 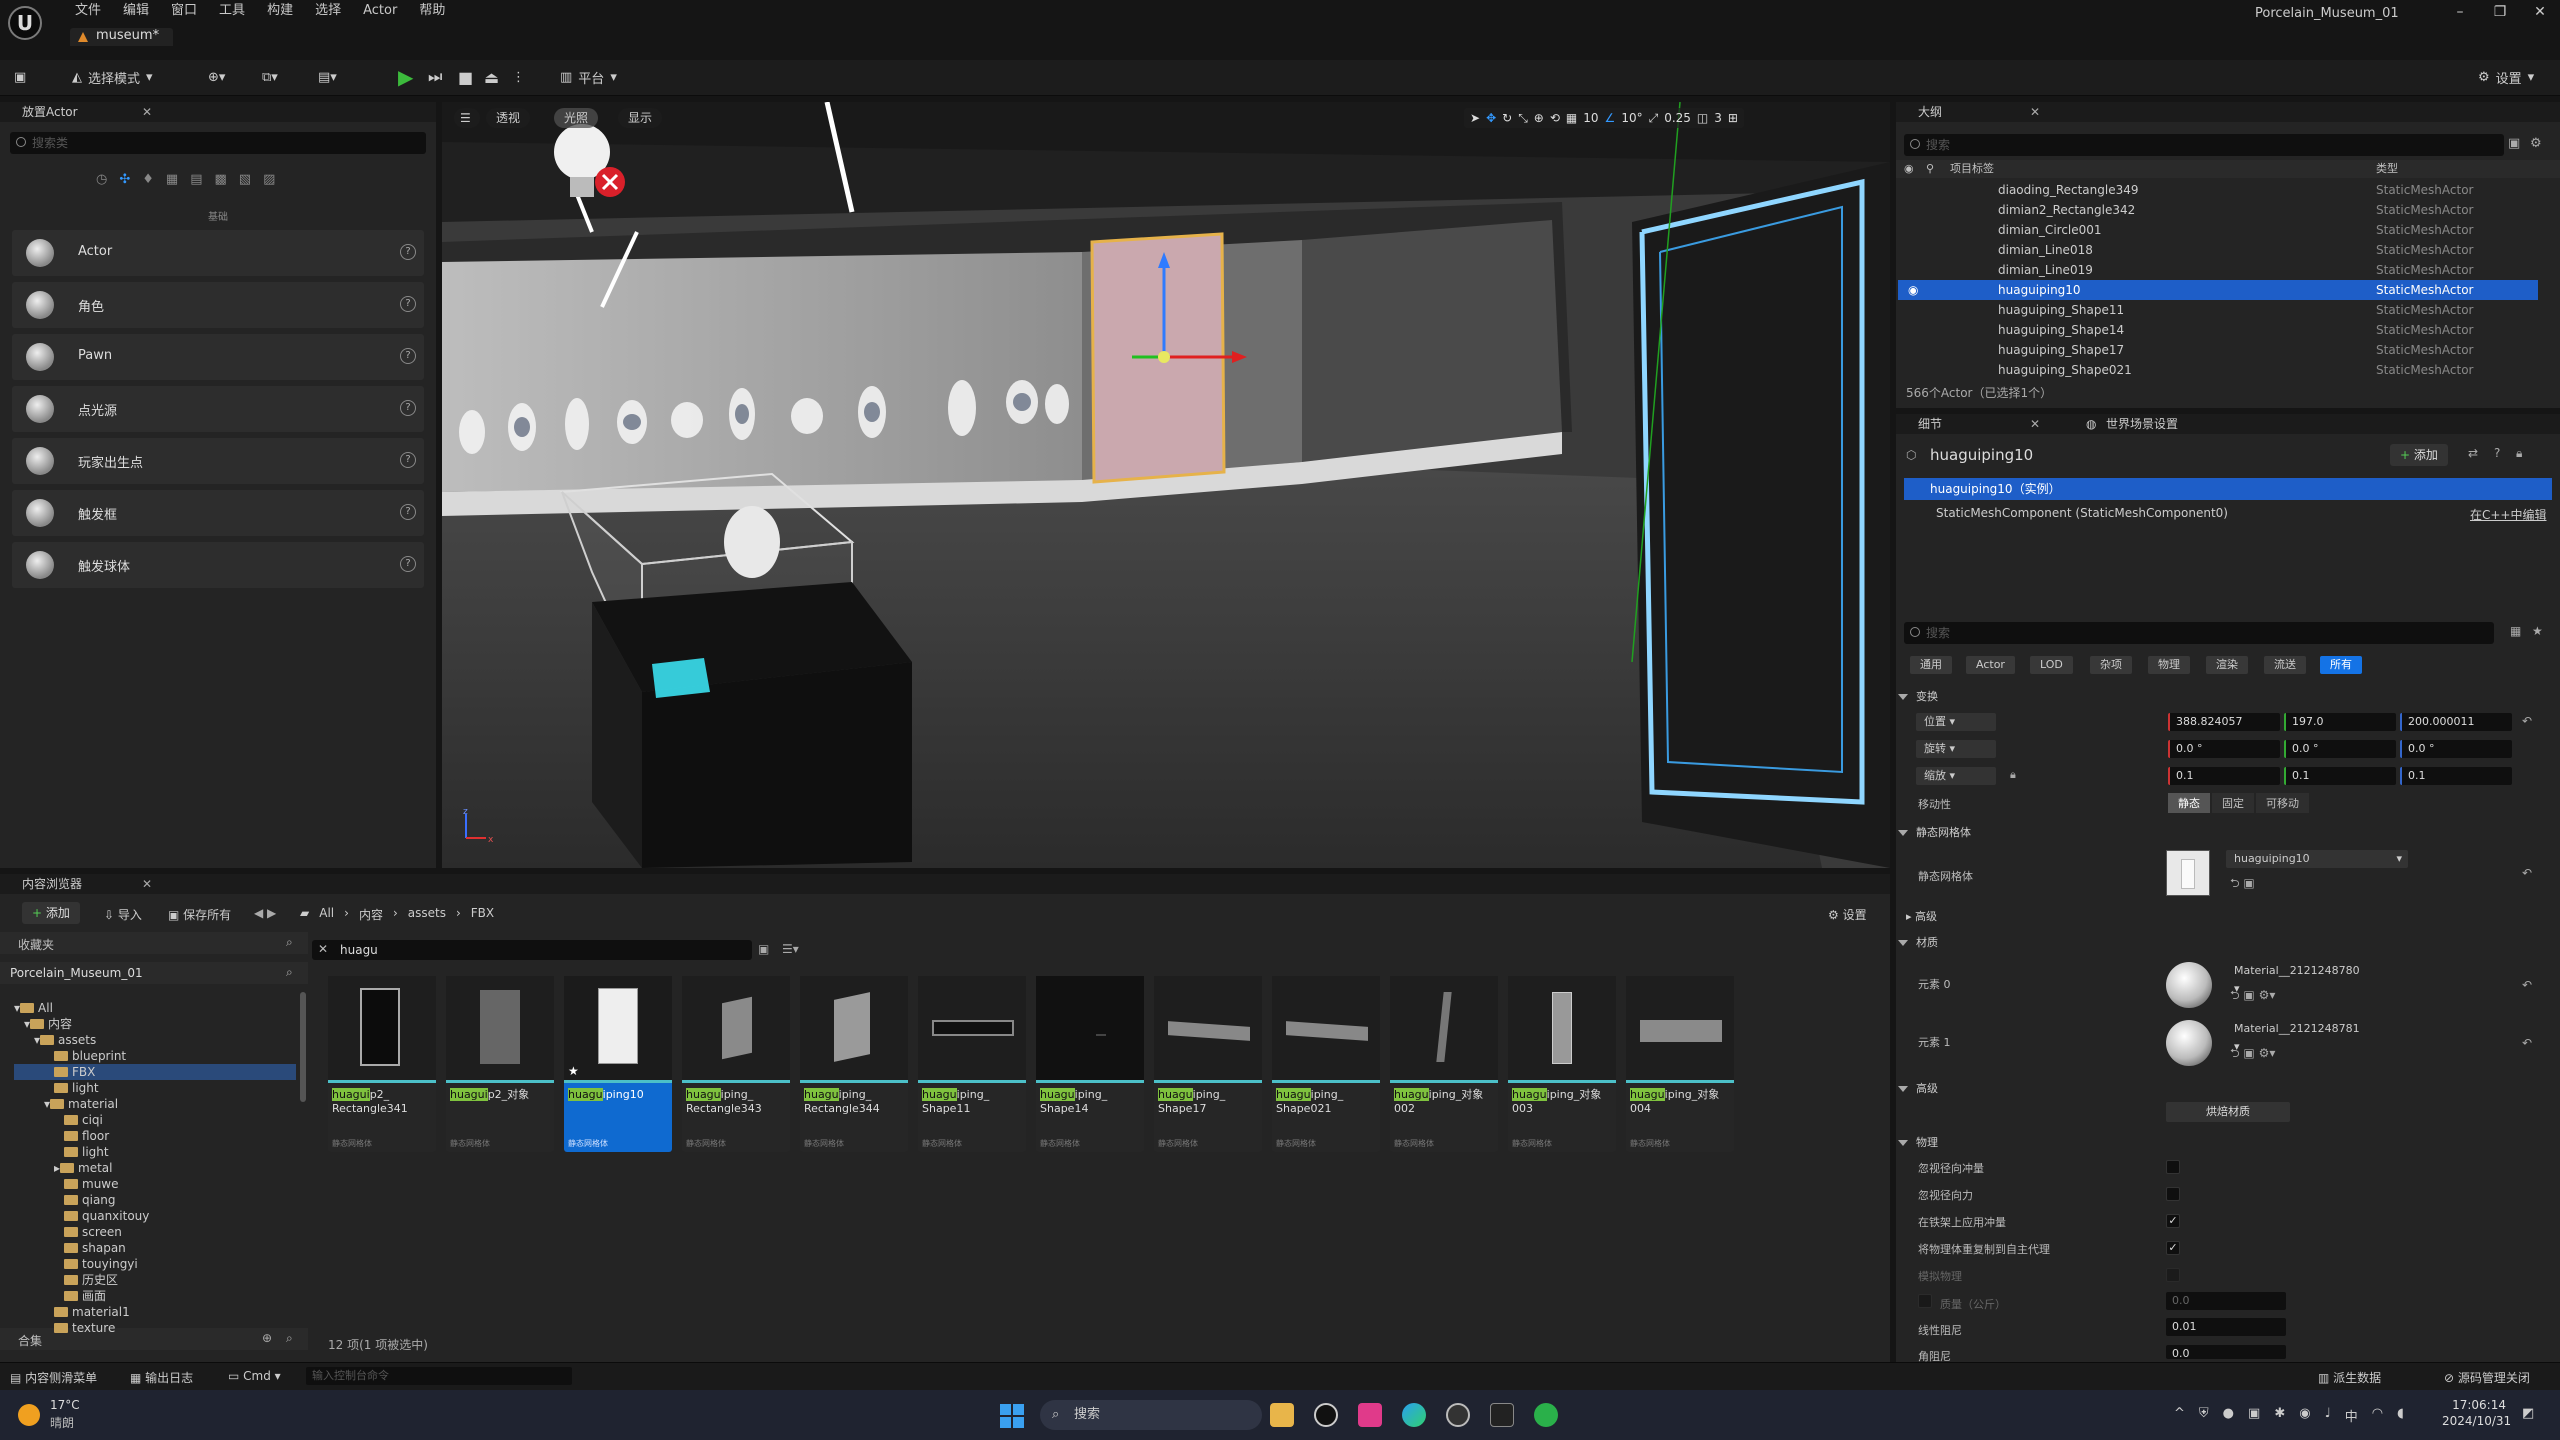 What do you see at coordinates (1326, 1064) in the screenshot?
I see `asset-tile: huaguiping_ Shape021 静态网格体` at bounding box center [1326, 1064].